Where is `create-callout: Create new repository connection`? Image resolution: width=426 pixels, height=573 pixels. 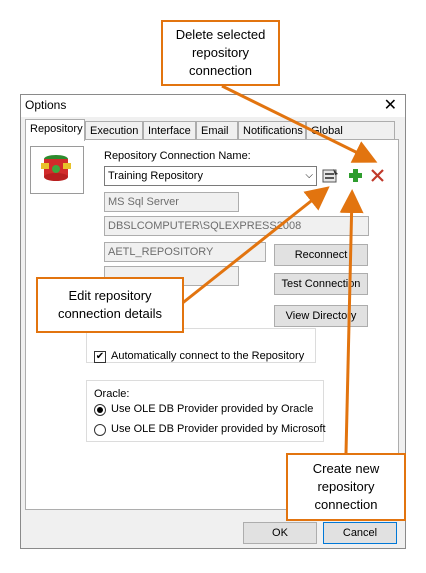
create-callout: Create new repository connection is located at coordinates (346, 487).